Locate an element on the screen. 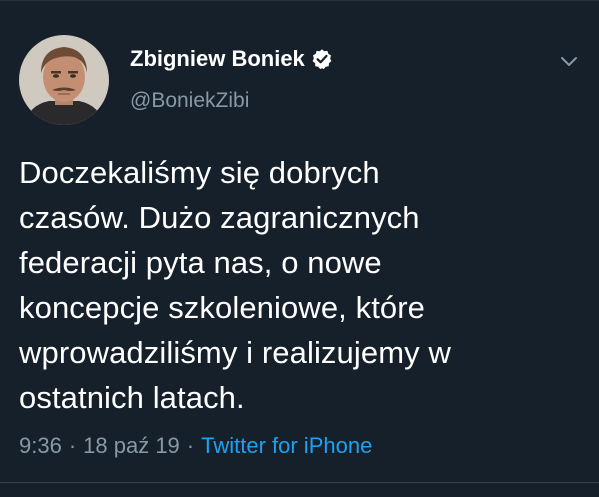 Image resolution: width=599 pixels, height=497 pixels. avatar is located at coordinates (64, 80).